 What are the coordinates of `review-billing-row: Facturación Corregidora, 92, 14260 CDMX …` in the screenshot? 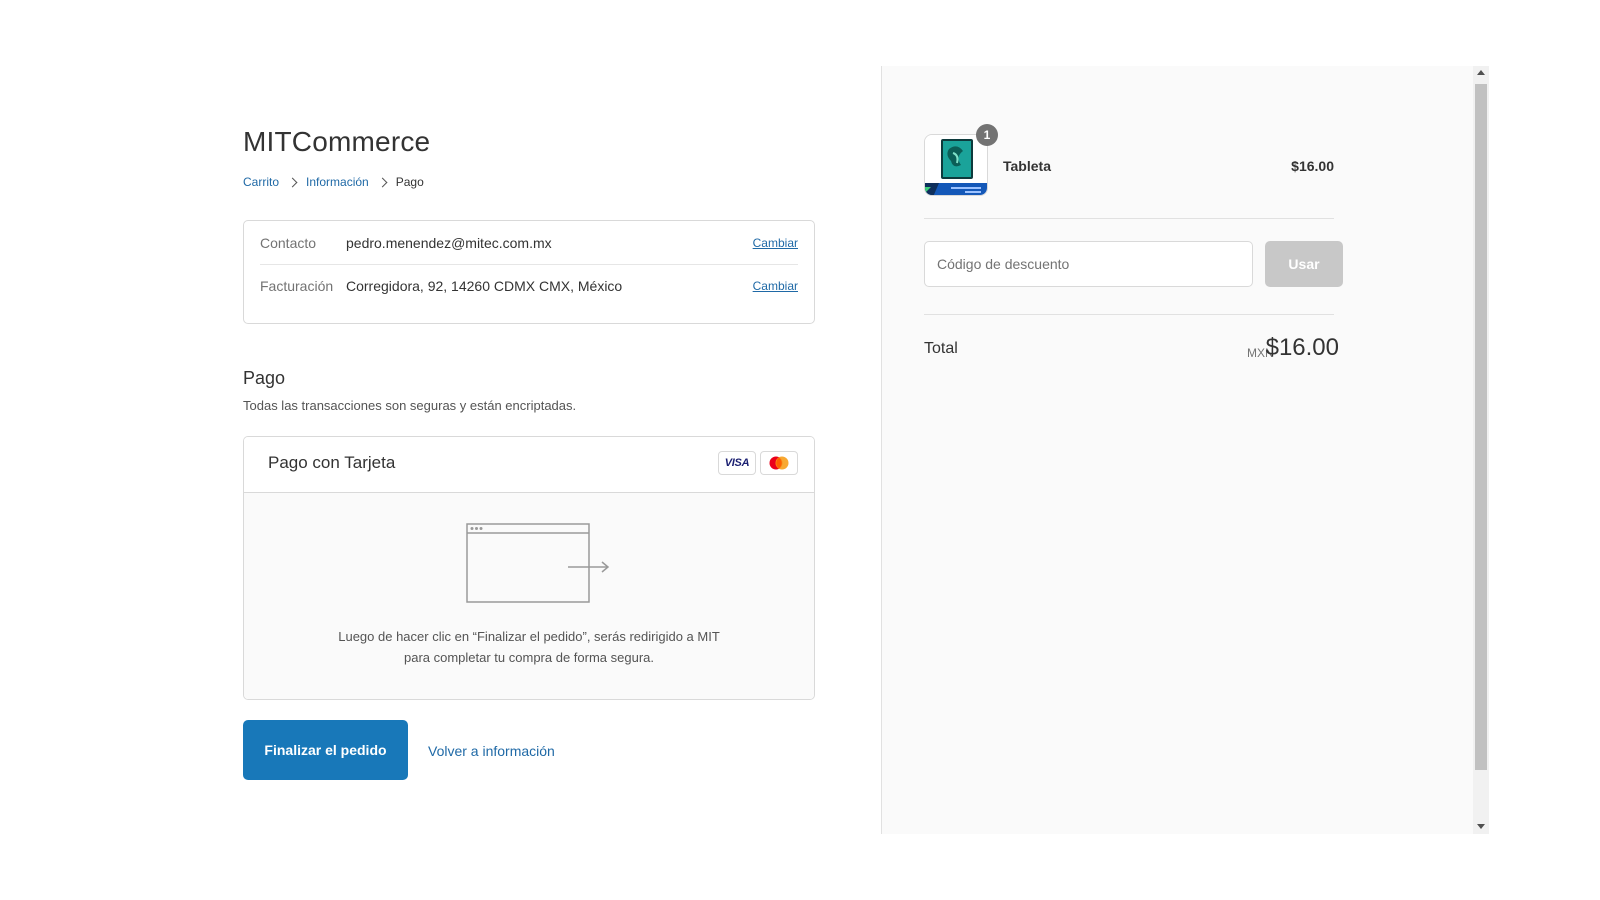 It's located at (529, 286).